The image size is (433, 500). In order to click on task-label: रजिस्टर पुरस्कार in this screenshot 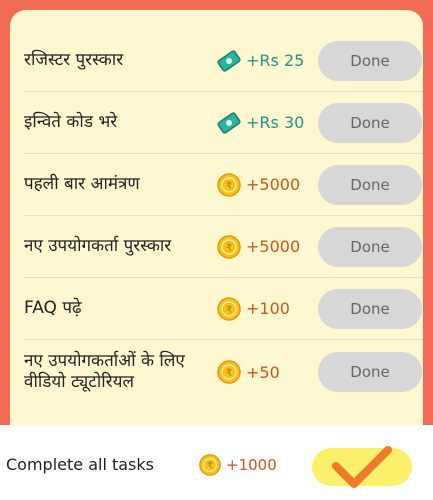, I will do `click(74, 59)`.